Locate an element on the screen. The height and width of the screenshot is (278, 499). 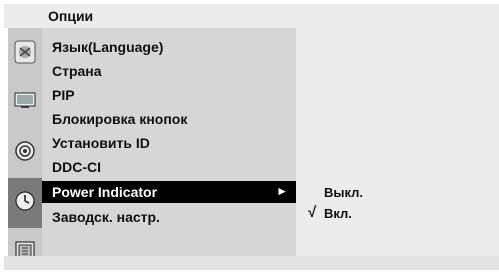
menu-item-power-indicator: Power Indicator ► is located at coordinates (169, 192).